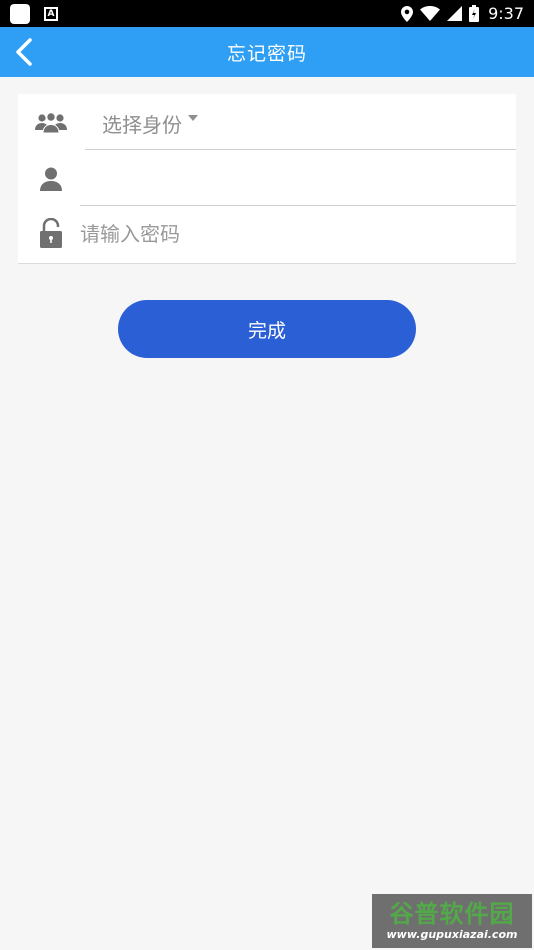  I want to click on battery-icon, so click(474, 13).